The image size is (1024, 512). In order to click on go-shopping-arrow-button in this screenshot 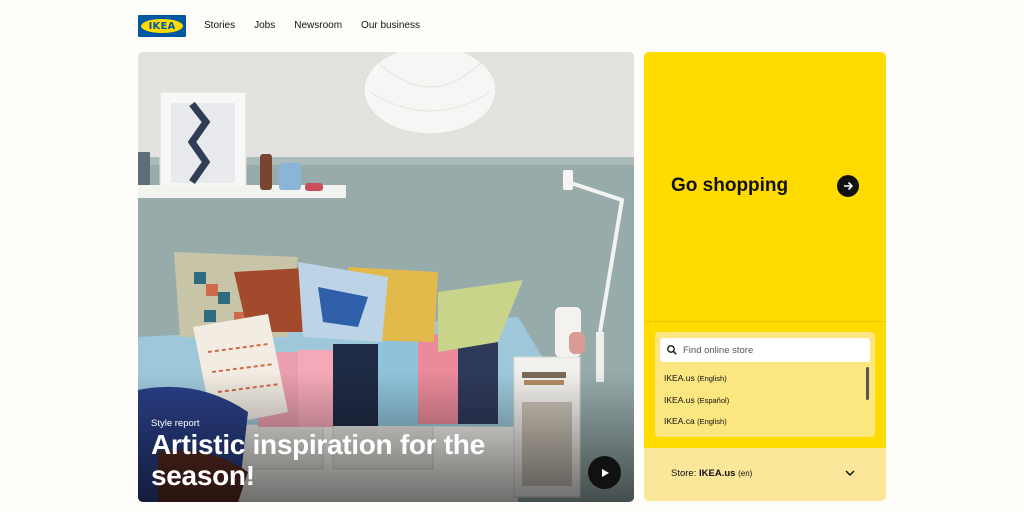, I will do `click(848, 186)`.